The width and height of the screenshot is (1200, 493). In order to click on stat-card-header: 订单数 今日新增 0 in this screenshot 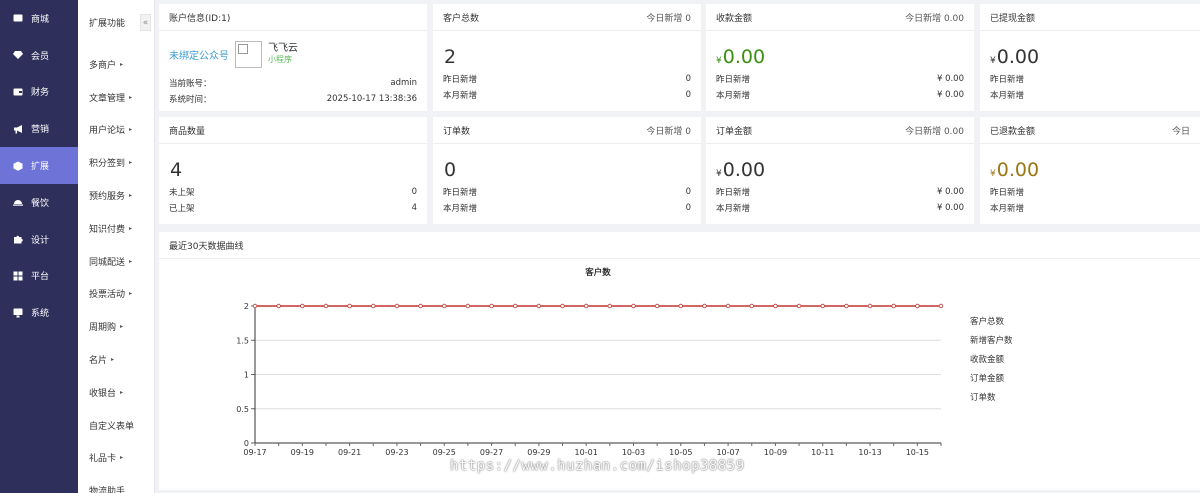, I will do `click(567, 130)`.